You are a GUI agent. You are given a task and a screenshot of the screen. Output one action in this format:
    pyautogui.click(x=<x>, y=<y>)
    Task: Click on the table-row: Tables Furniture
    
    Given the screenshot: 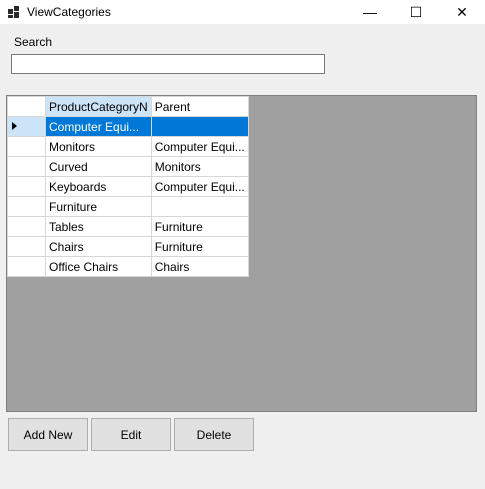 What is the action you would take?
    pyautogui.click(x=128, y=226)
    